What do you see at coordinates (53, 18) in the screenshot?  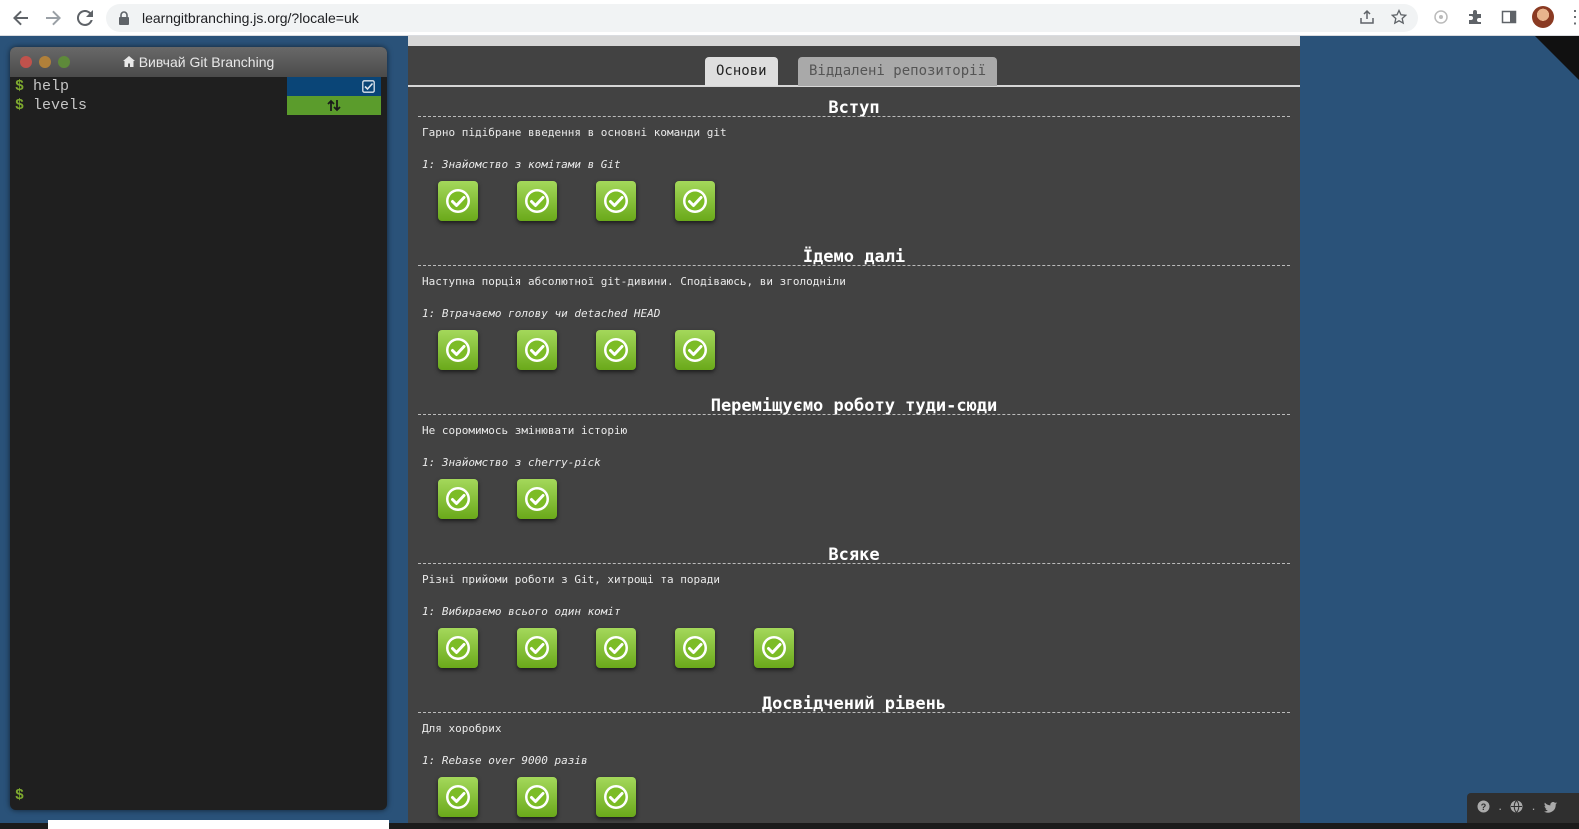 I see `forward-icon` at bounding box center [53, 18].